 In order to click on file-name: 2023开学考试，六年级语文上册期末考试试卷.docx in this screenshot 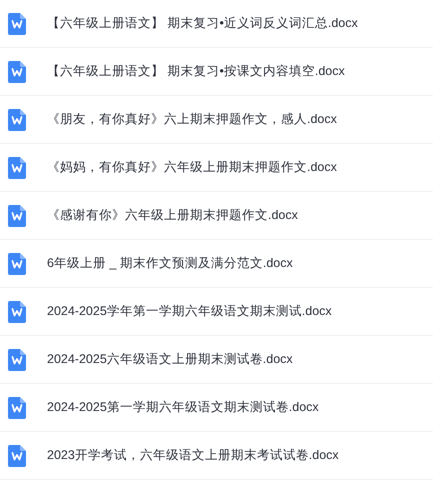, I will do `click(193, 455)`.